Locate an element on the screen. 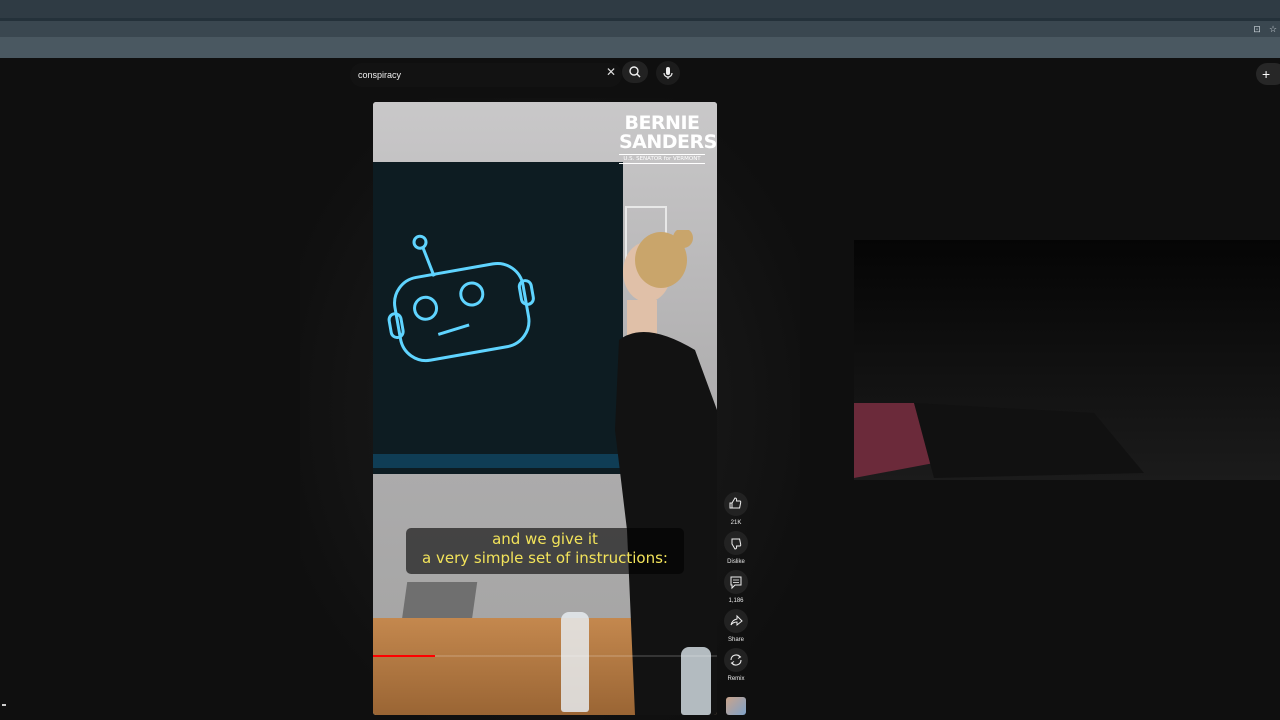 Image resolution: width=1280 pixels, height=720 pixels. like-action: 21K is located at coordinates (736, 509).